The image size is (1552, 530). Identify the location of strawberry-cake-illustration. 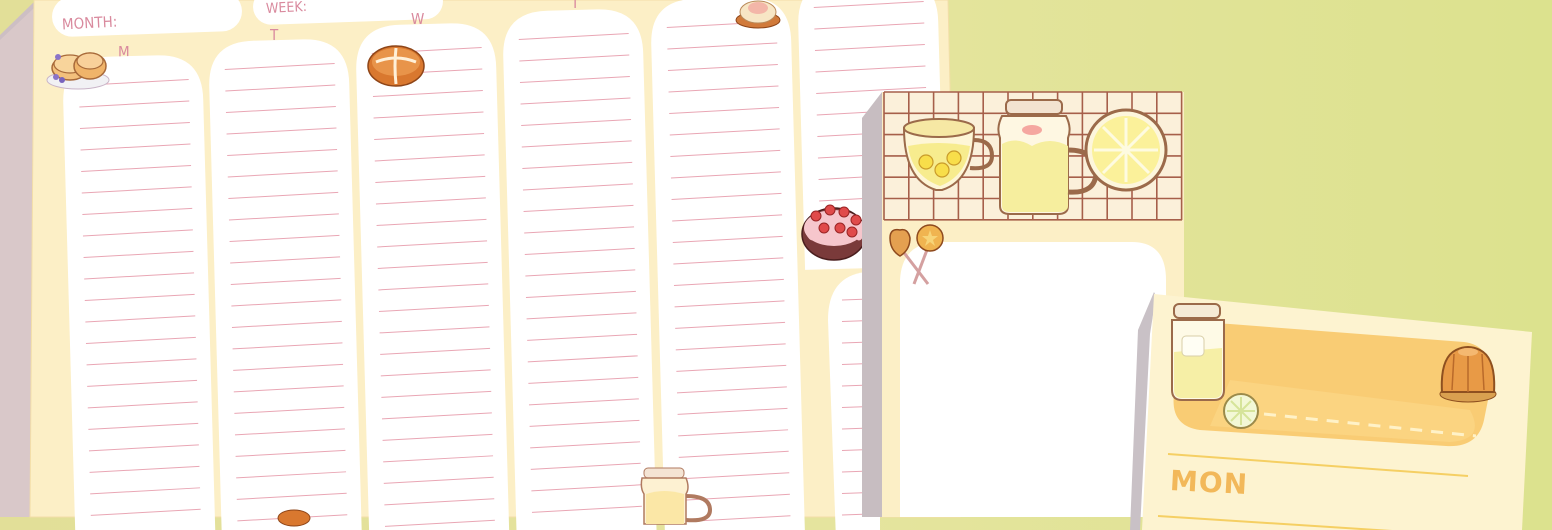
(834, 232).